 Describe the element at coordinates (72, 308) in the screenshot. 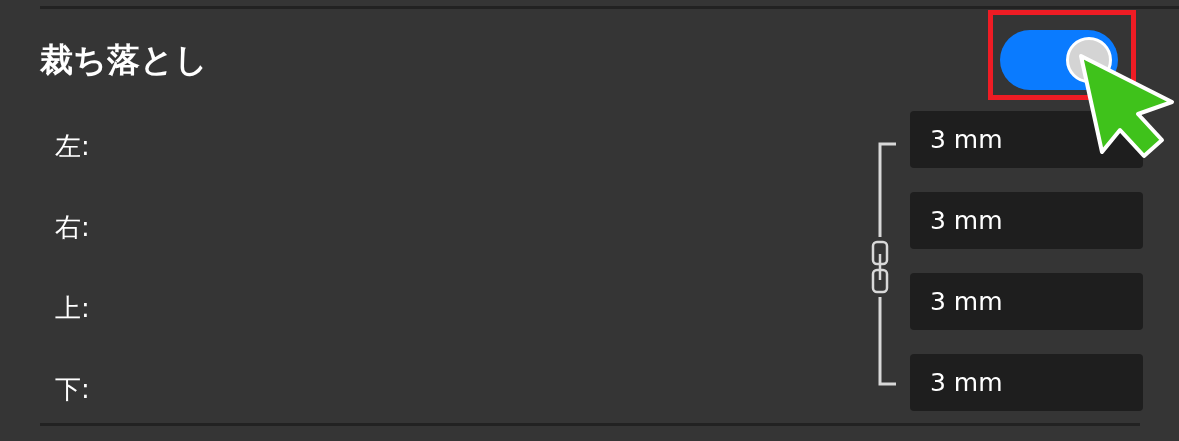

I see `field-label: 上:` at that location.